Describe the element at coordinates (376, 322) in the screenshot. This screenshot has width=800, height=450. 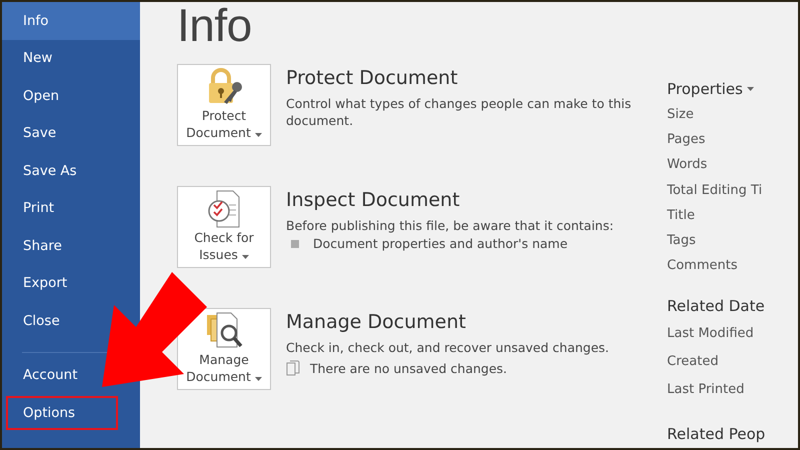
I see `section-title: Manage Document` at that location.